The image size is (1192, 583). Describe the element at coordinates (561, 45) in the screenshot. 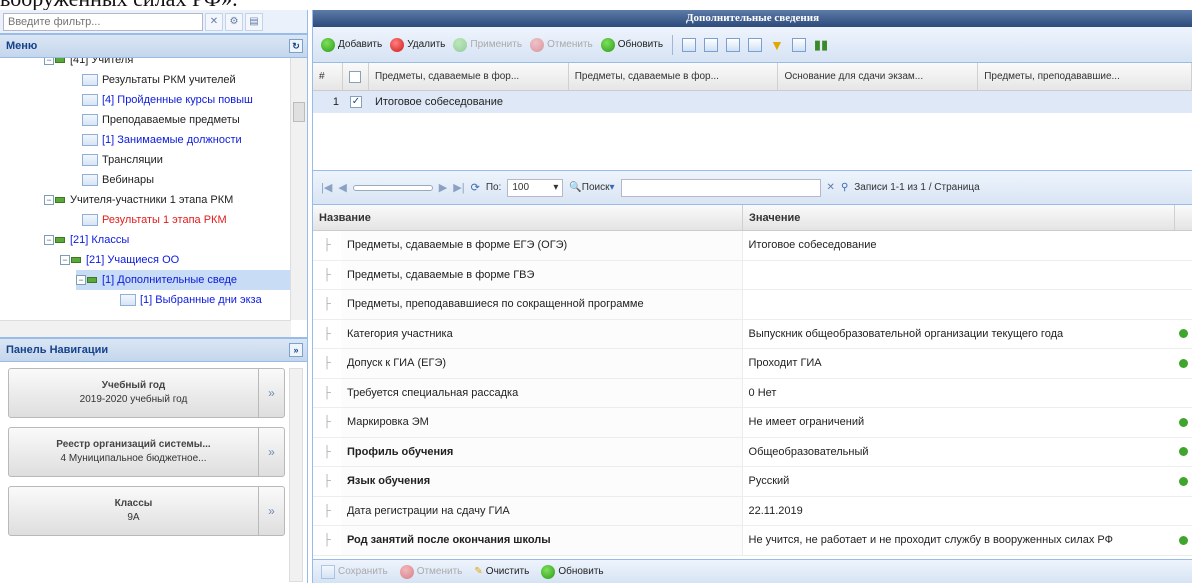

I see `cancel-button: Отменить` at that location.